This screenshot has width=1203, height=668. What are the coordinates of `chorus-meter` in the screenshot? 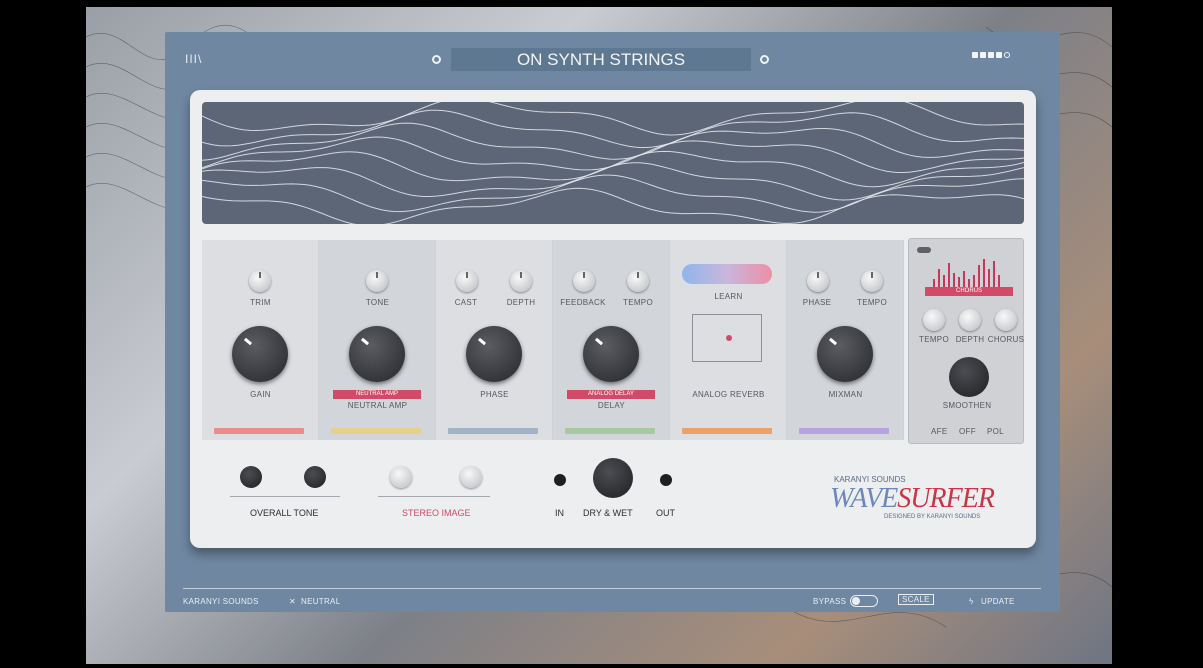 It's located at (966, 273).